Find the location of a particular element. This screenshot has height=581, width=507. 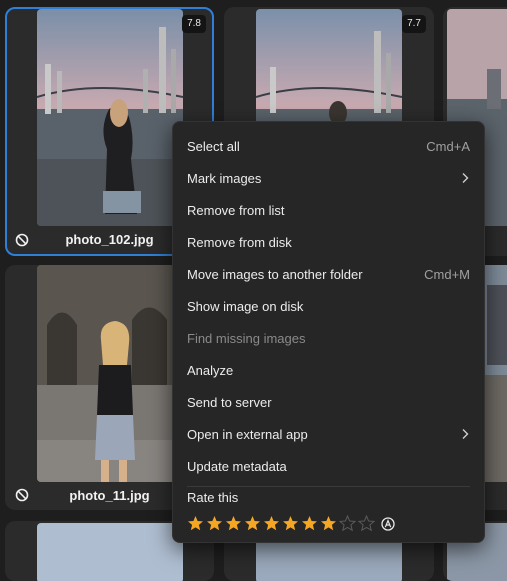

menu-item-show-image-on-disk: Show image on disk is located at coordinates (328, 306).